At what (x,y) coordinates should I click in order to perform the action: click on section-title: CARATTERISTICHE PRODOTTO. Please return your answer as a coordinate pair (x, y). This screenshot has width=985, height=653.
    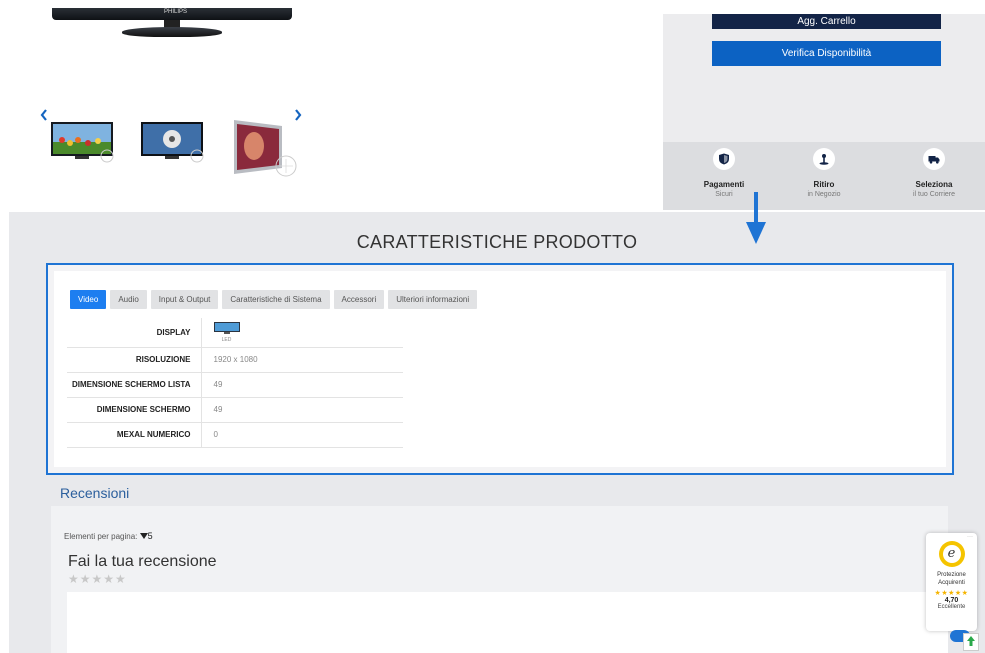
    Looking at the image, I should click on (497, 242).